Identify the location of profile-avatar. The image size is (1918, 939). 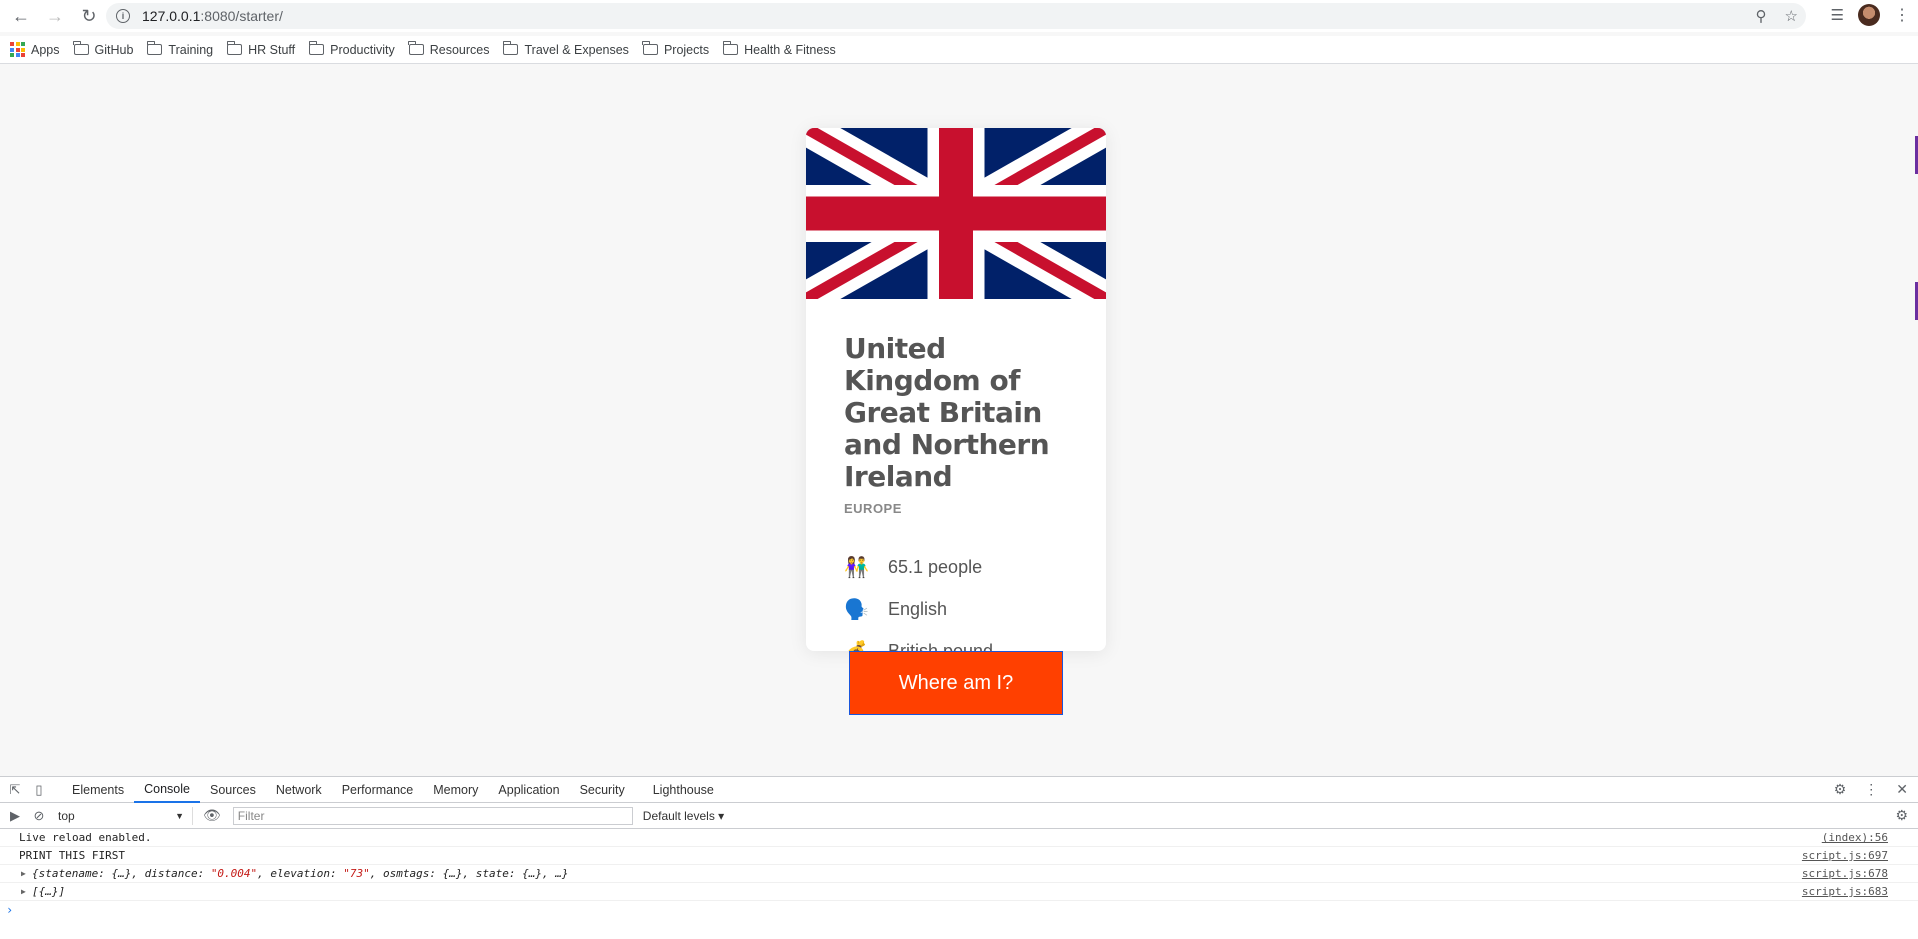
(1869, 15).